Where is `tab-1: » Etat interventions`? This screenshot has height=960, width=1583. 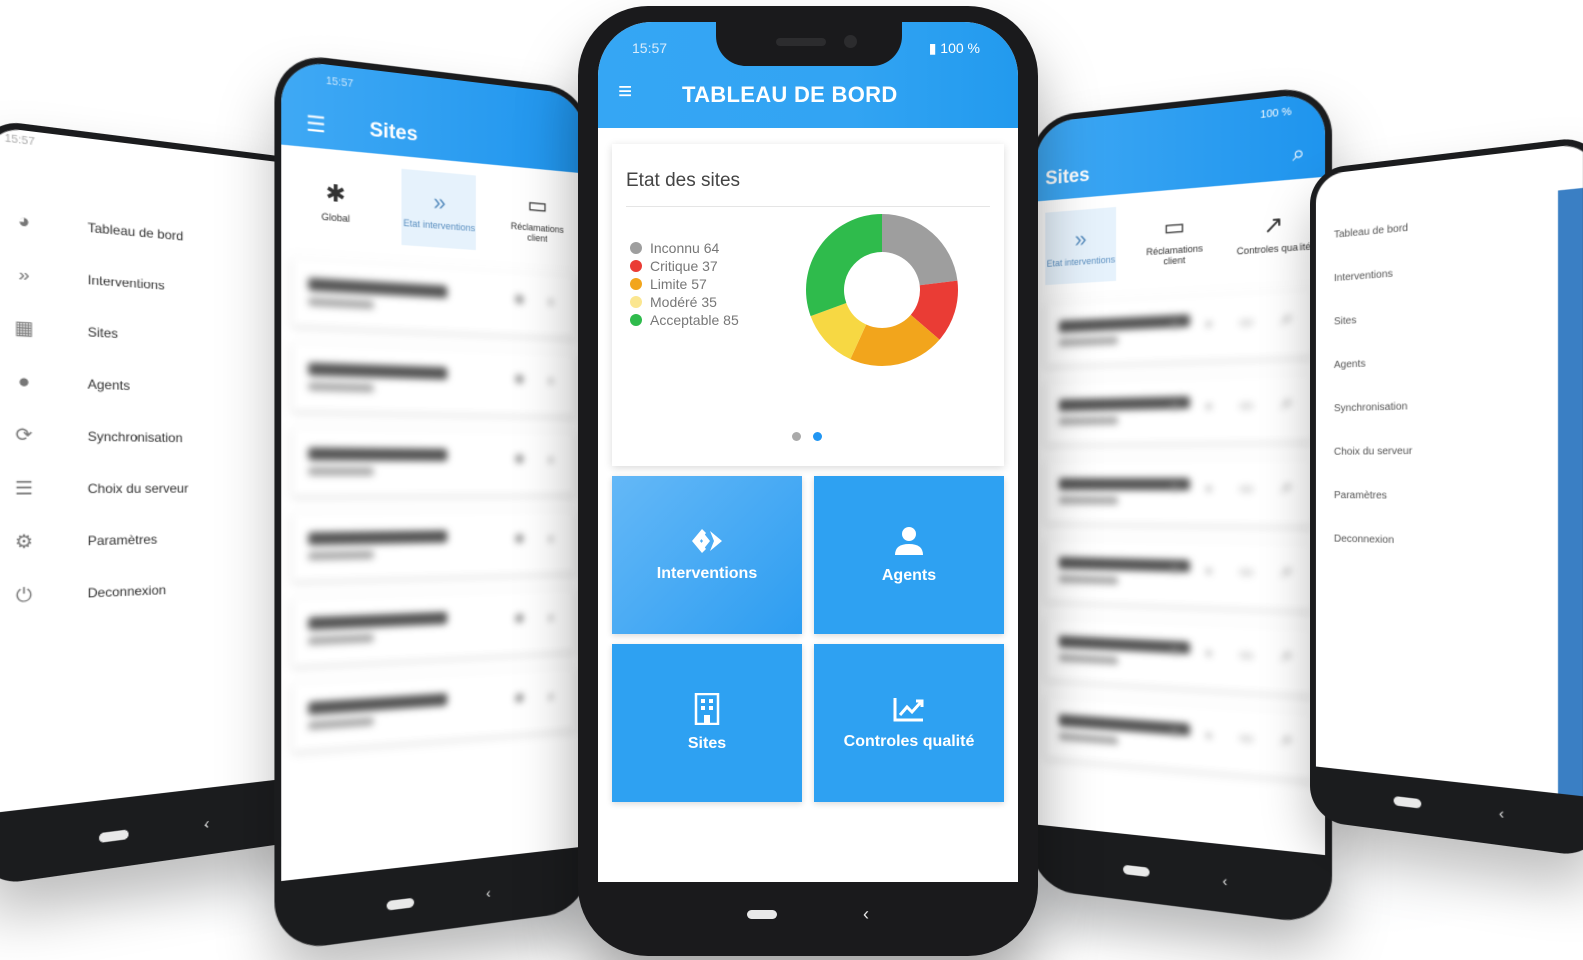 tab-1: » Etat interventions is located at coordinates (1081, 245).